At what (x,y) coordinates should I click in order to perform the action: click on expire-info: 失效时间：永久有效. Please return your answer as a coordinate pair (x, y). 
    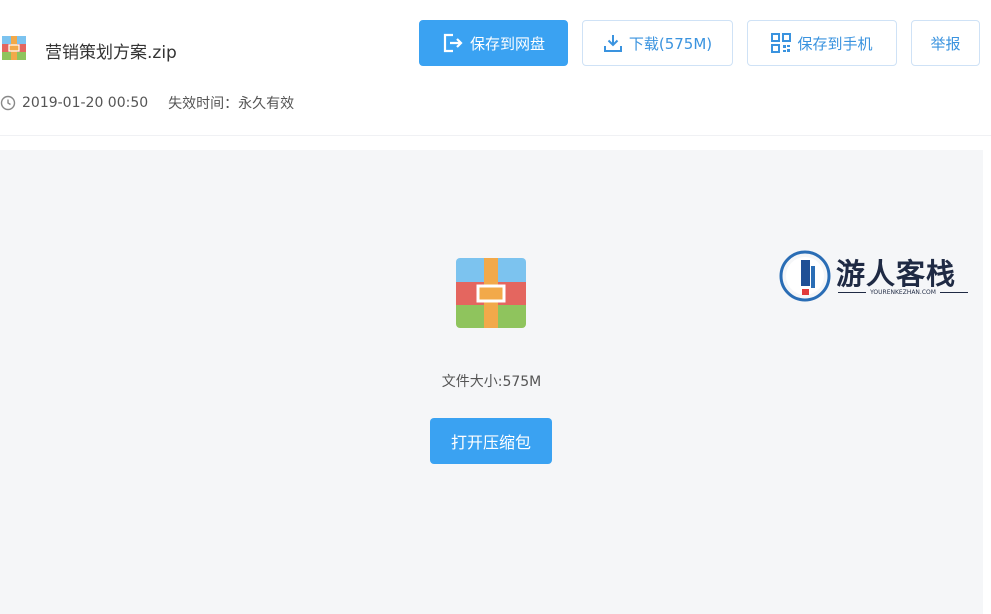
    Looking at the image, I should click on (231, 104).